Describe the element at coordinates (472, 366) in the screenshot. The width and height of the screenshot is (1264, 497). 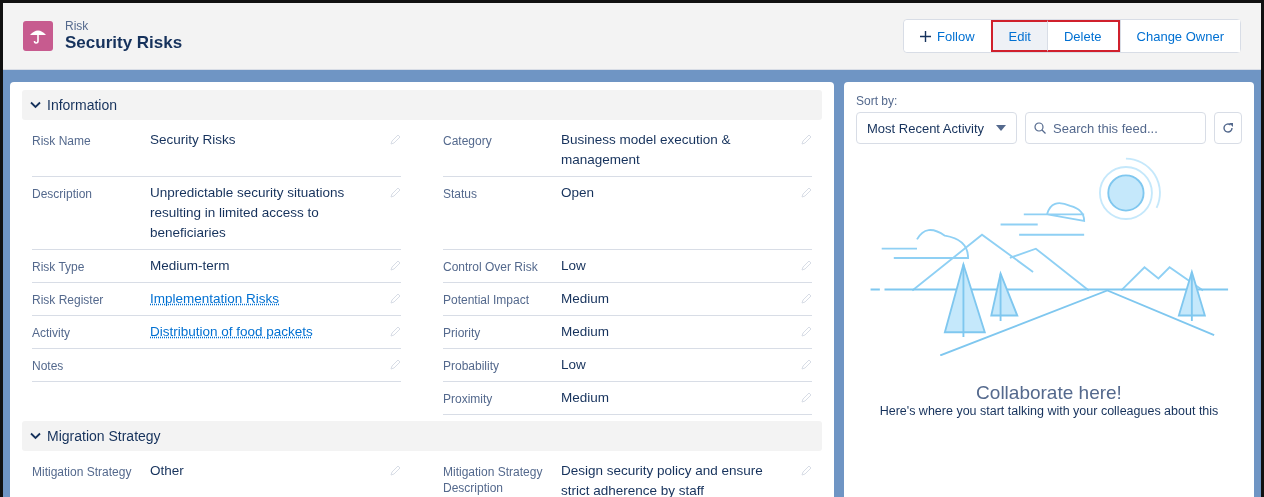
I see `field-label: Probability` at that location.